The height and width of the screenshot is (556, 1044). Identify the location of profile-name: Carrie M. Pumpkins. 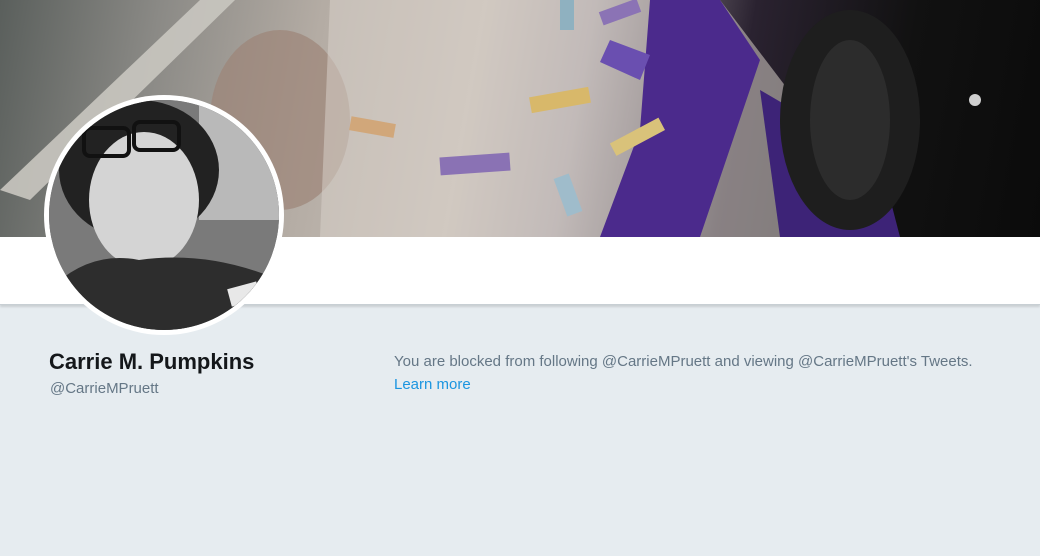
(152, 361).